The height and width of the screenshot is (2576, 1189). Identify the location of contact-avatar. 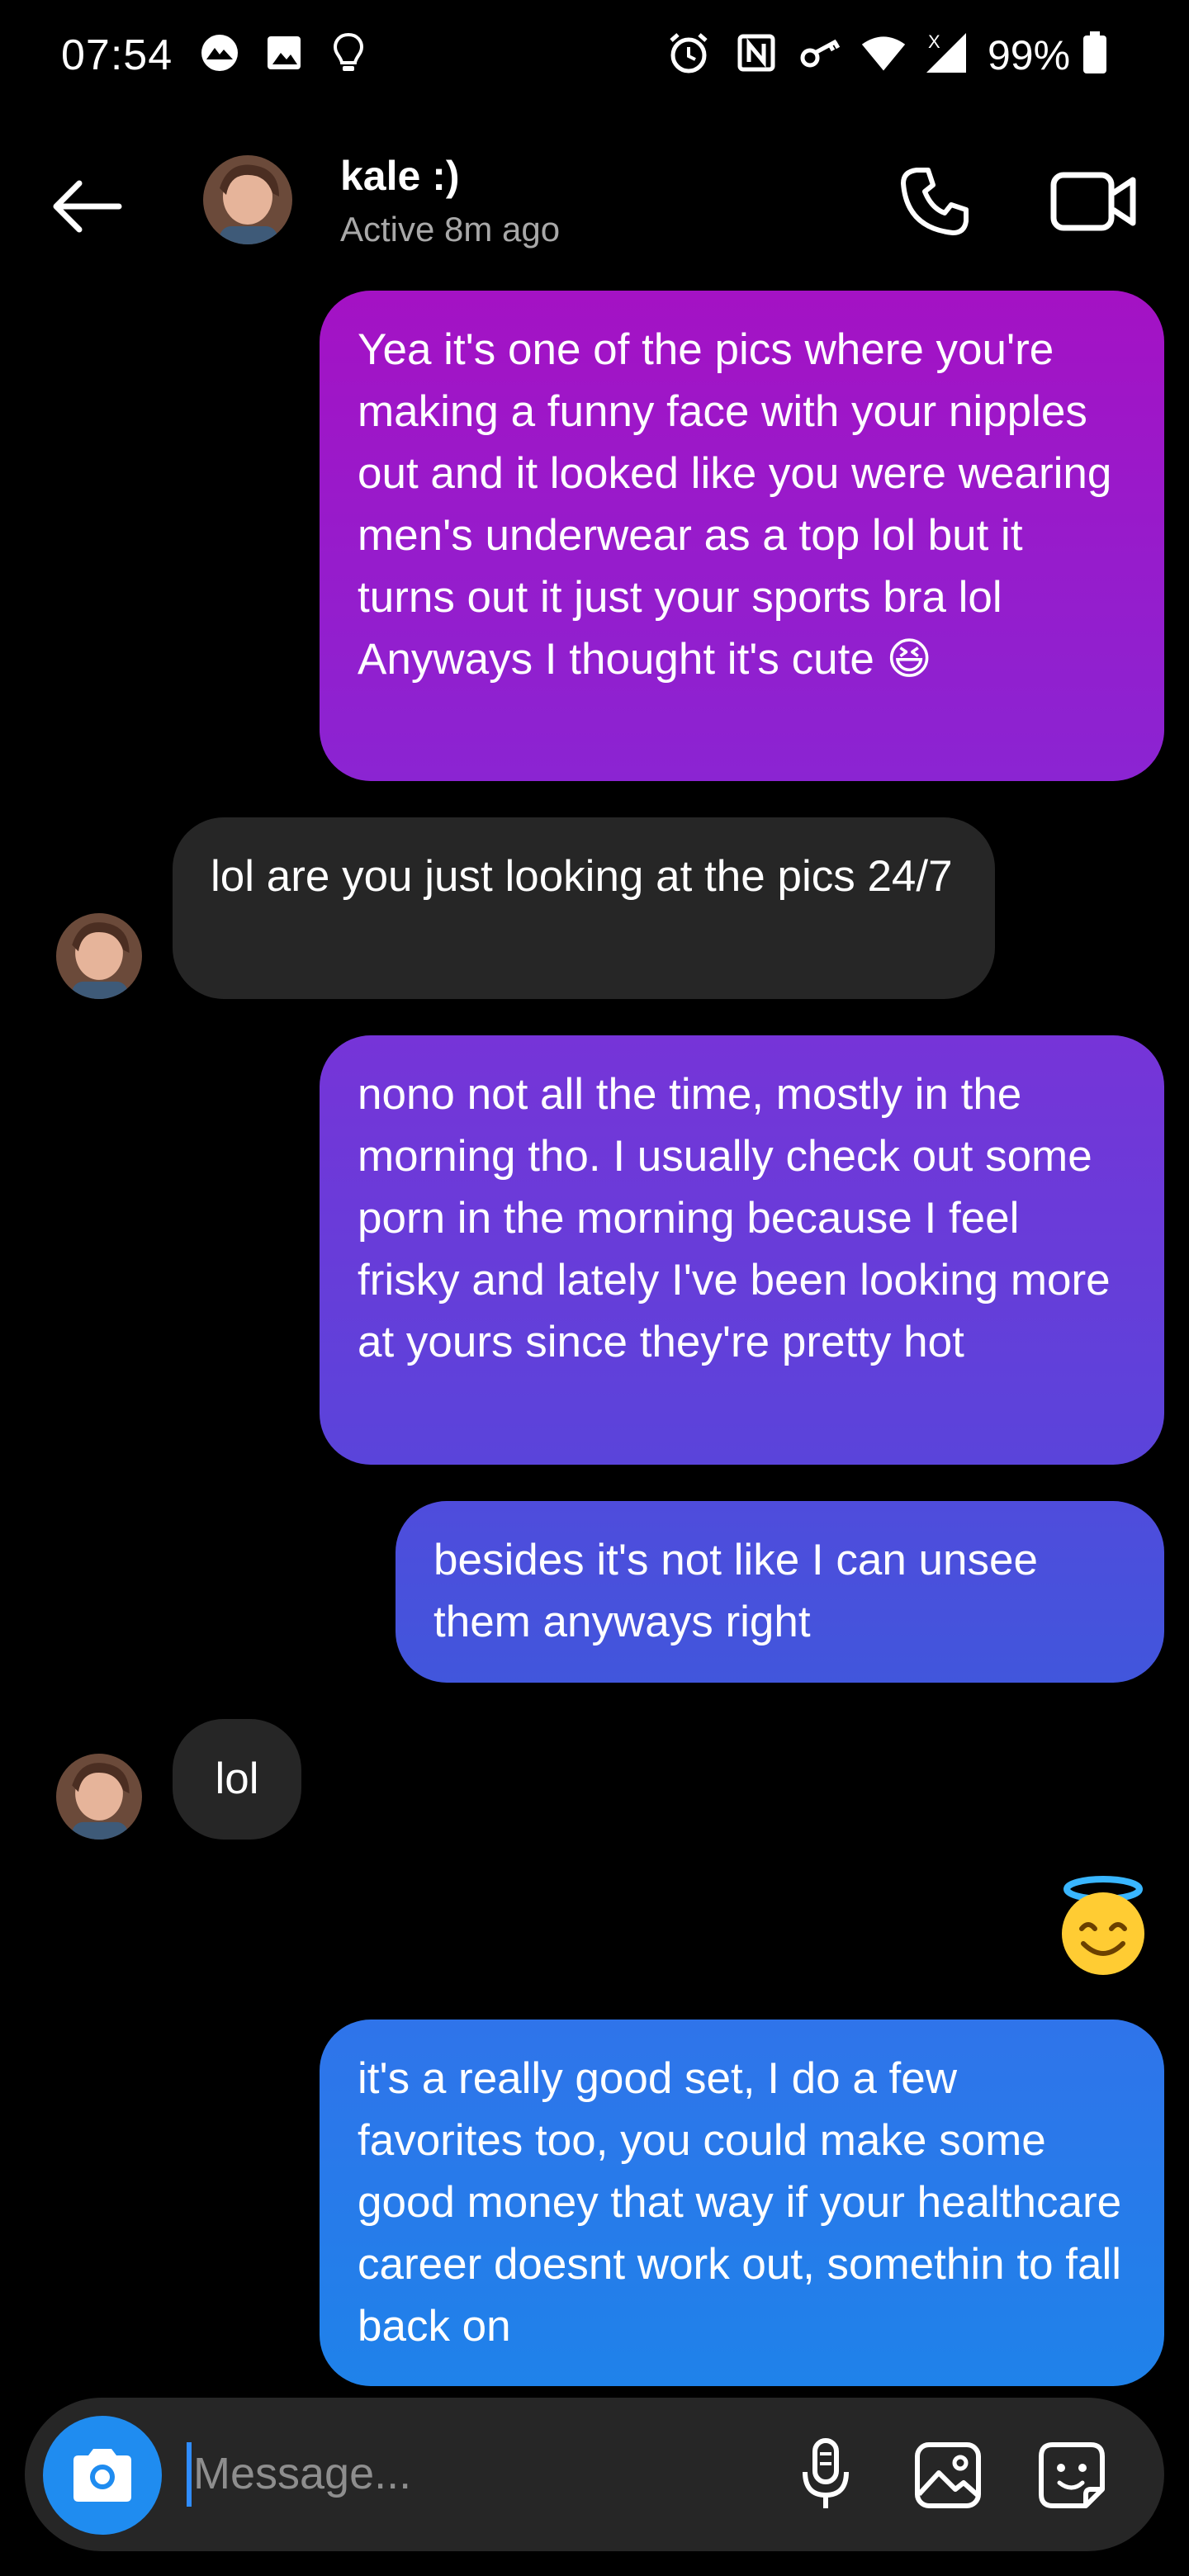
(247, 199).